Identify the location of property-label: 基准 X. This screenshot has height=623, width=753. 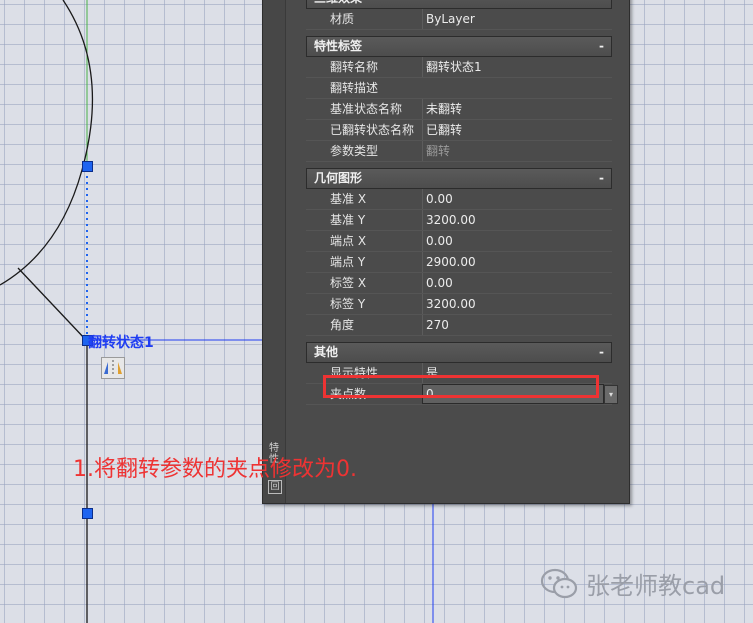
(348, 199).